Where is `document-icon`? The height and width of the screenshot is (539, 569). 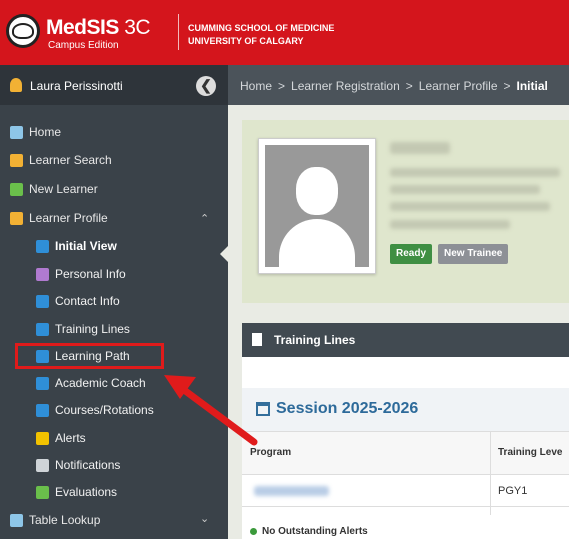
document-icon is located at coordinates (257, 339).